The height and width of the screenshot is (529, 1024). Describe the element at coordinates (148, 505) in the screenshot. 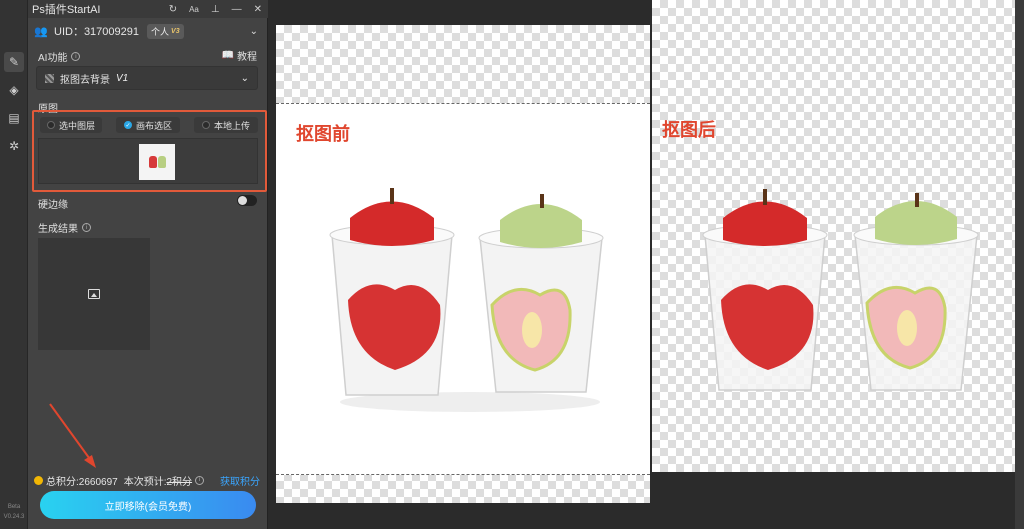

I see `remove-background-button: 立即移除(会员免费)` at that location.